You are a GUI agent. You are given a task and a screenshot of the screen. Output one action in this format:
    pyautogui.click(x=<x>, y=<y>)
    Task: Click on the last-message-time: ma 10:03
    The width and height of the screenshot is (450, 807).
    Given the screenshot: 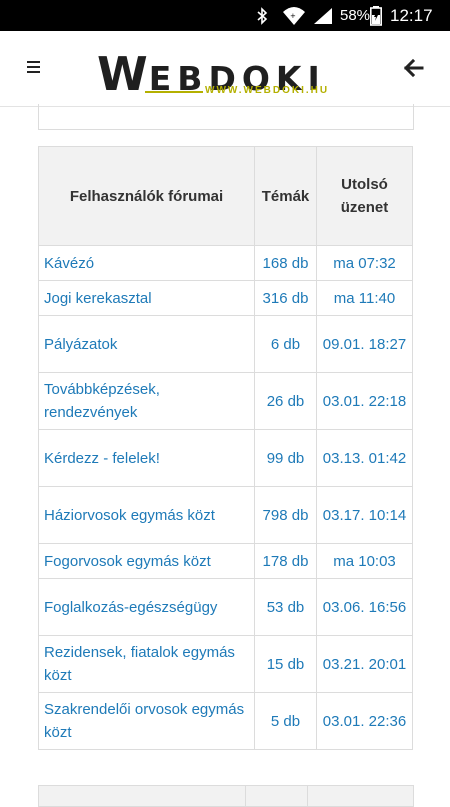 What is the action you would take?
    pyautogui.click(x=364, y=561)
    